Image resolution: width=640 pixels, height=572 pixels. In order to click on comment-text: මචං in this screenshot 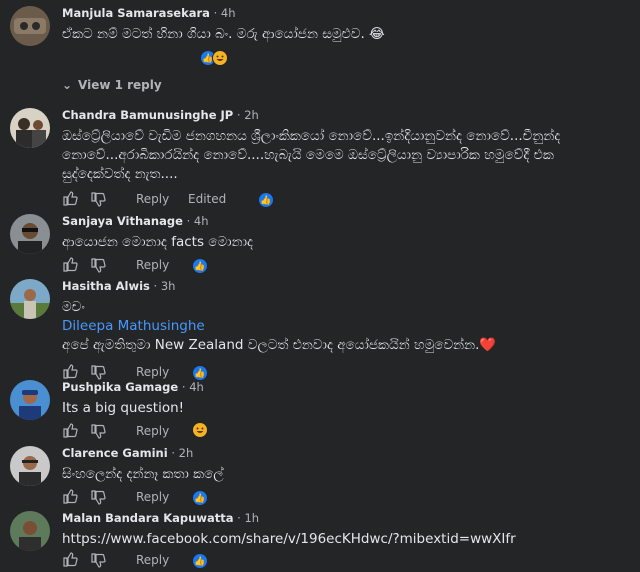, I will do `click(73, 307)`.